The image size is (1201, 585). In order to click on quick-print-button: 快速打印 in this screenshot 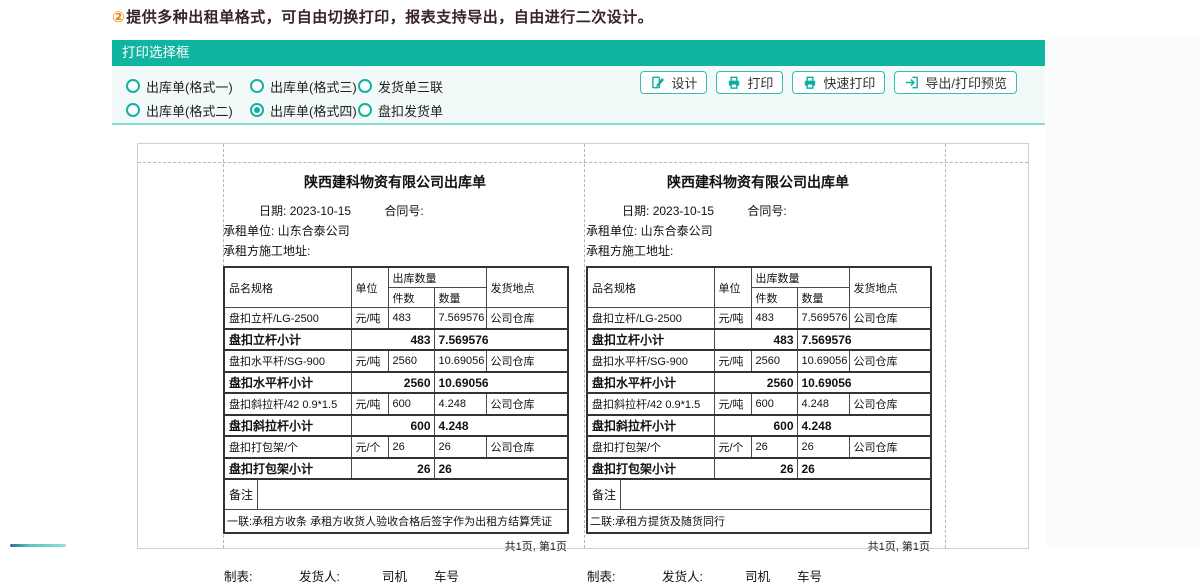, I will do `click(839, 82)`.